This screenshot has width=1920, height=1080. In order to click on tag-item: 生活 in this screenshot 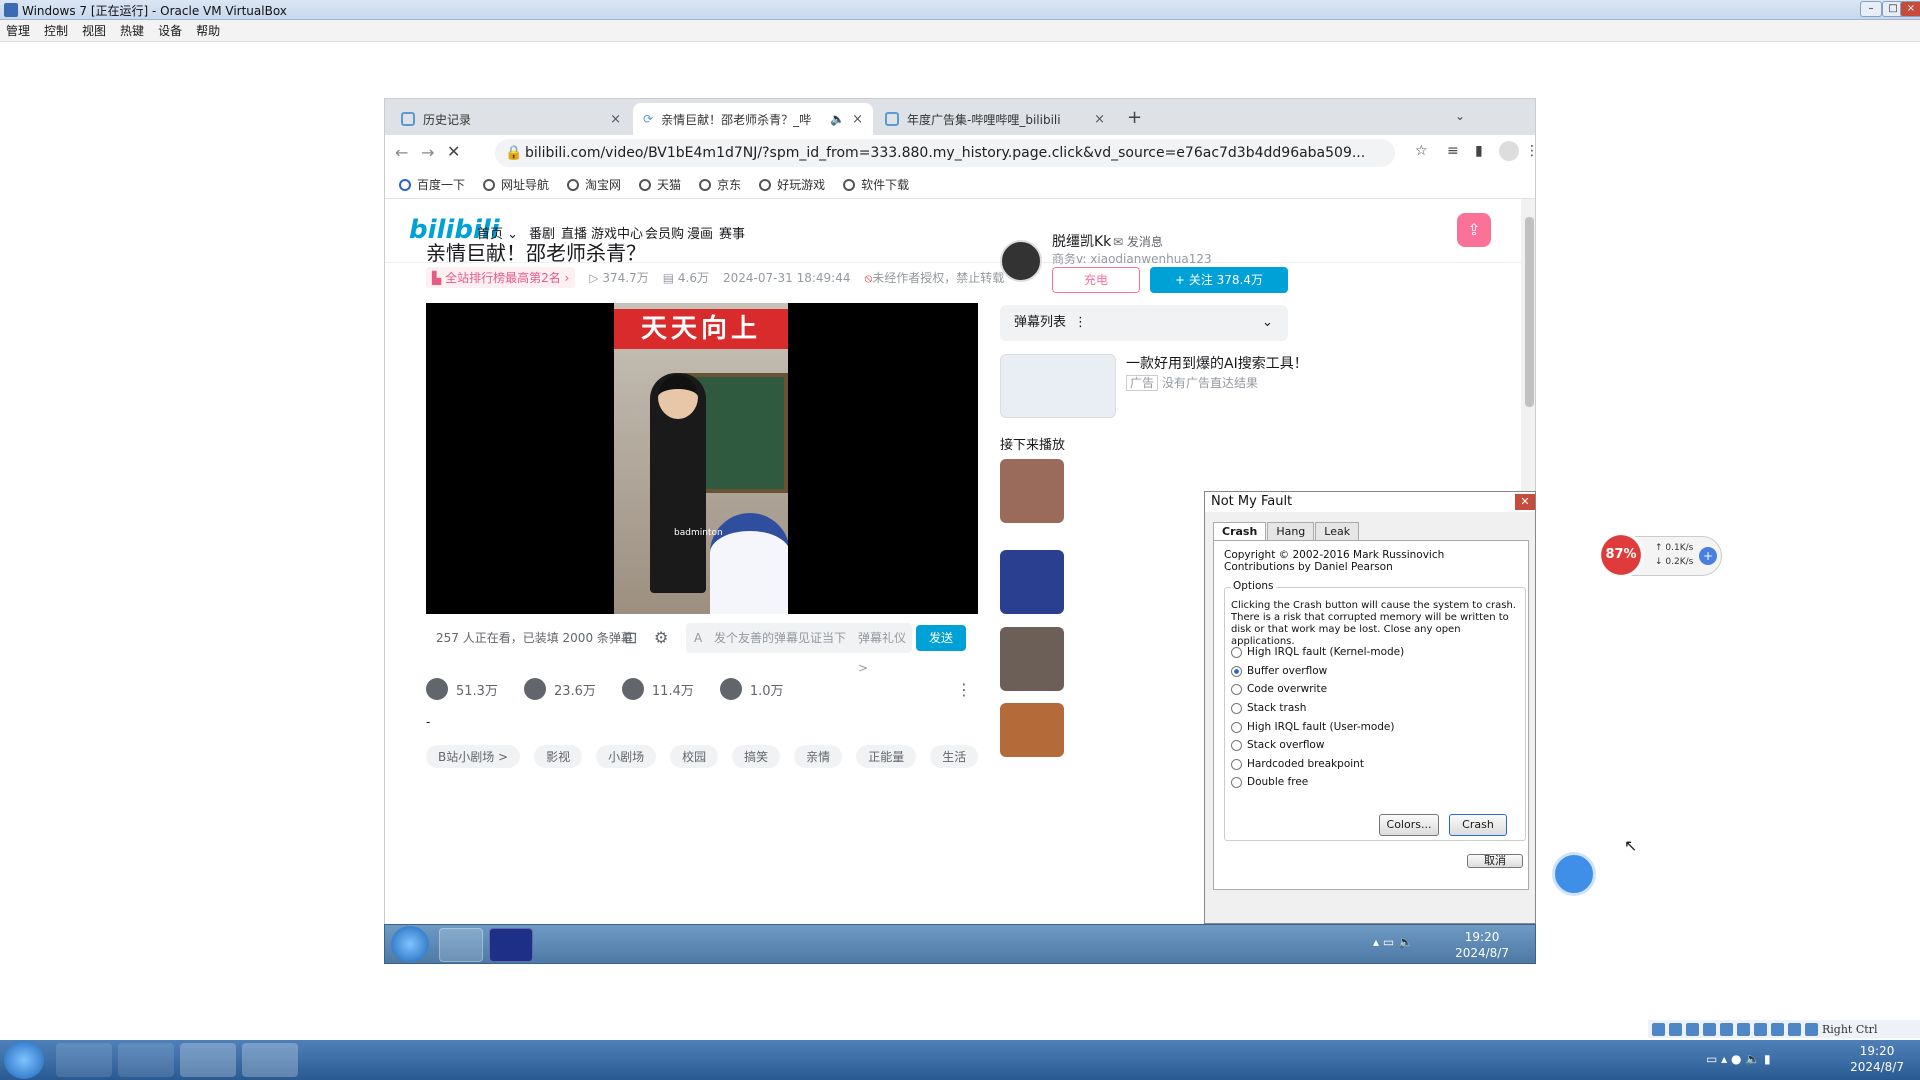, I will do `click(954, 756)`.